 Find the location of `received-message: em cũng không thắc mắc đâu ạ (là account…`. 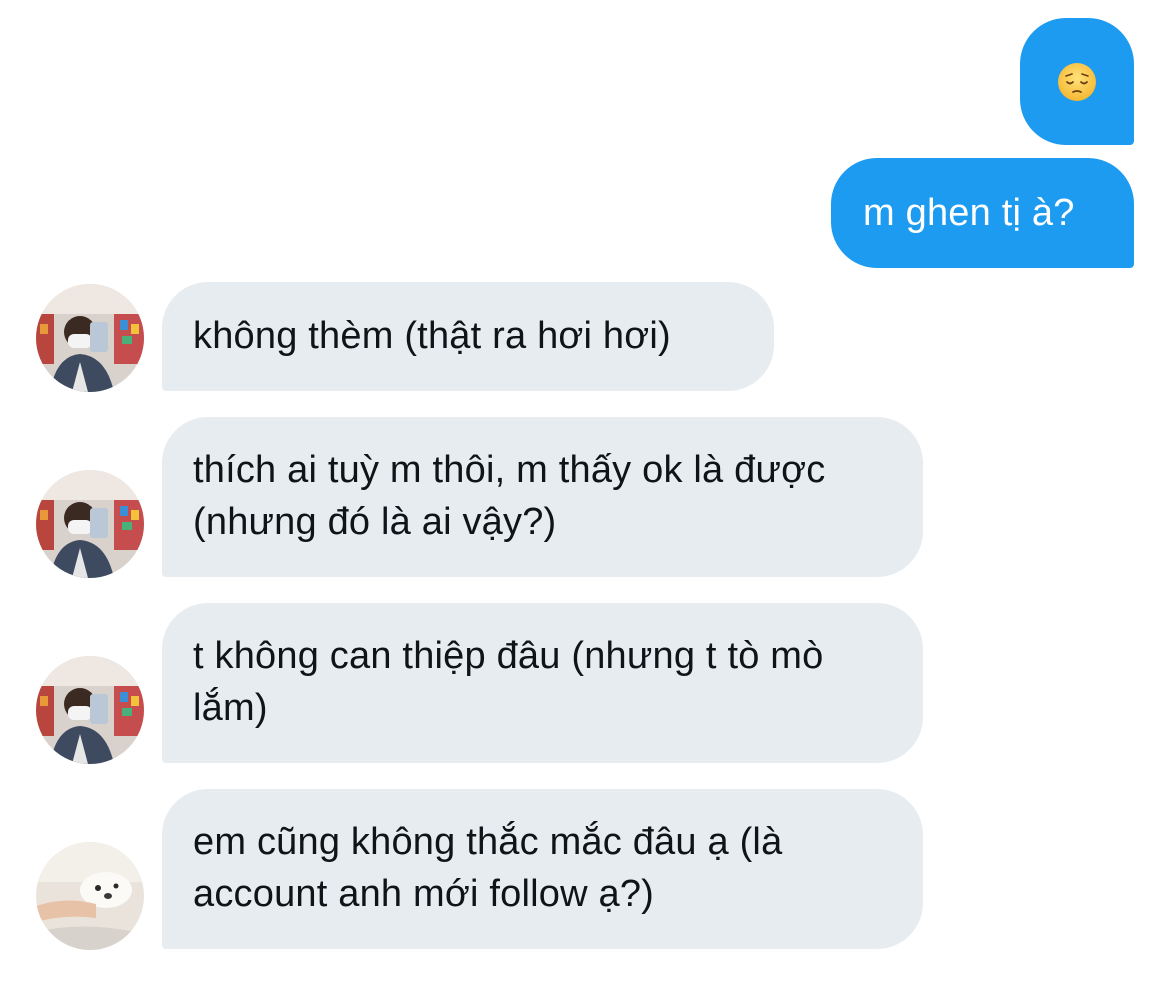

received-message: em cũng không thắc mắc đâu ạ (là account… is located at coordinates (542, 869).